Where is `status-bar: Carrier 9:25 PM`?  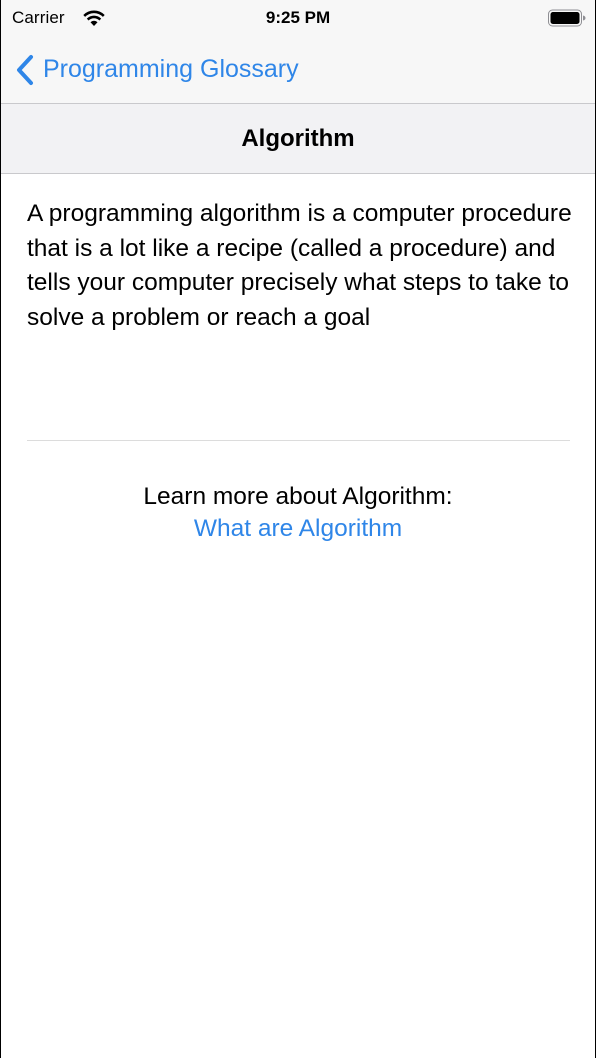 status-bar: Carrier 9:25 PM is located at coordinates (298, 20).